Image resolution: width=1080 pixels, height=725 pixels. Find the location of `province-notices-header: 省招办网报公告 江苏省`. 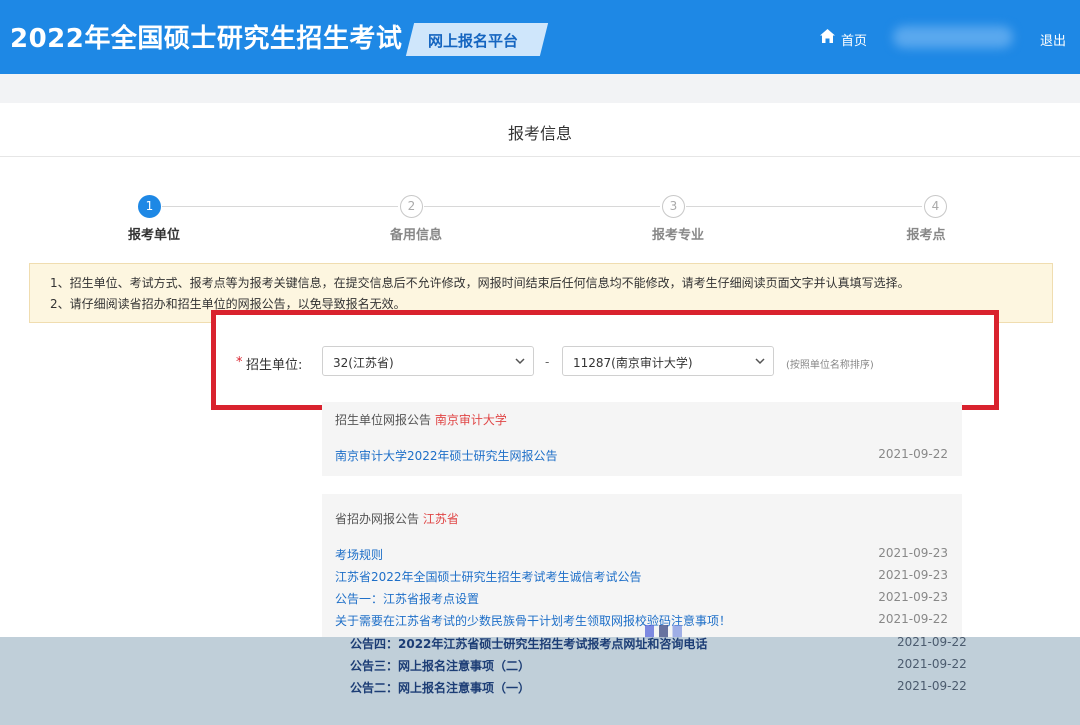

province-notices-header: 省招办网报公告 江苏省 is located at coordinates (397, 518).